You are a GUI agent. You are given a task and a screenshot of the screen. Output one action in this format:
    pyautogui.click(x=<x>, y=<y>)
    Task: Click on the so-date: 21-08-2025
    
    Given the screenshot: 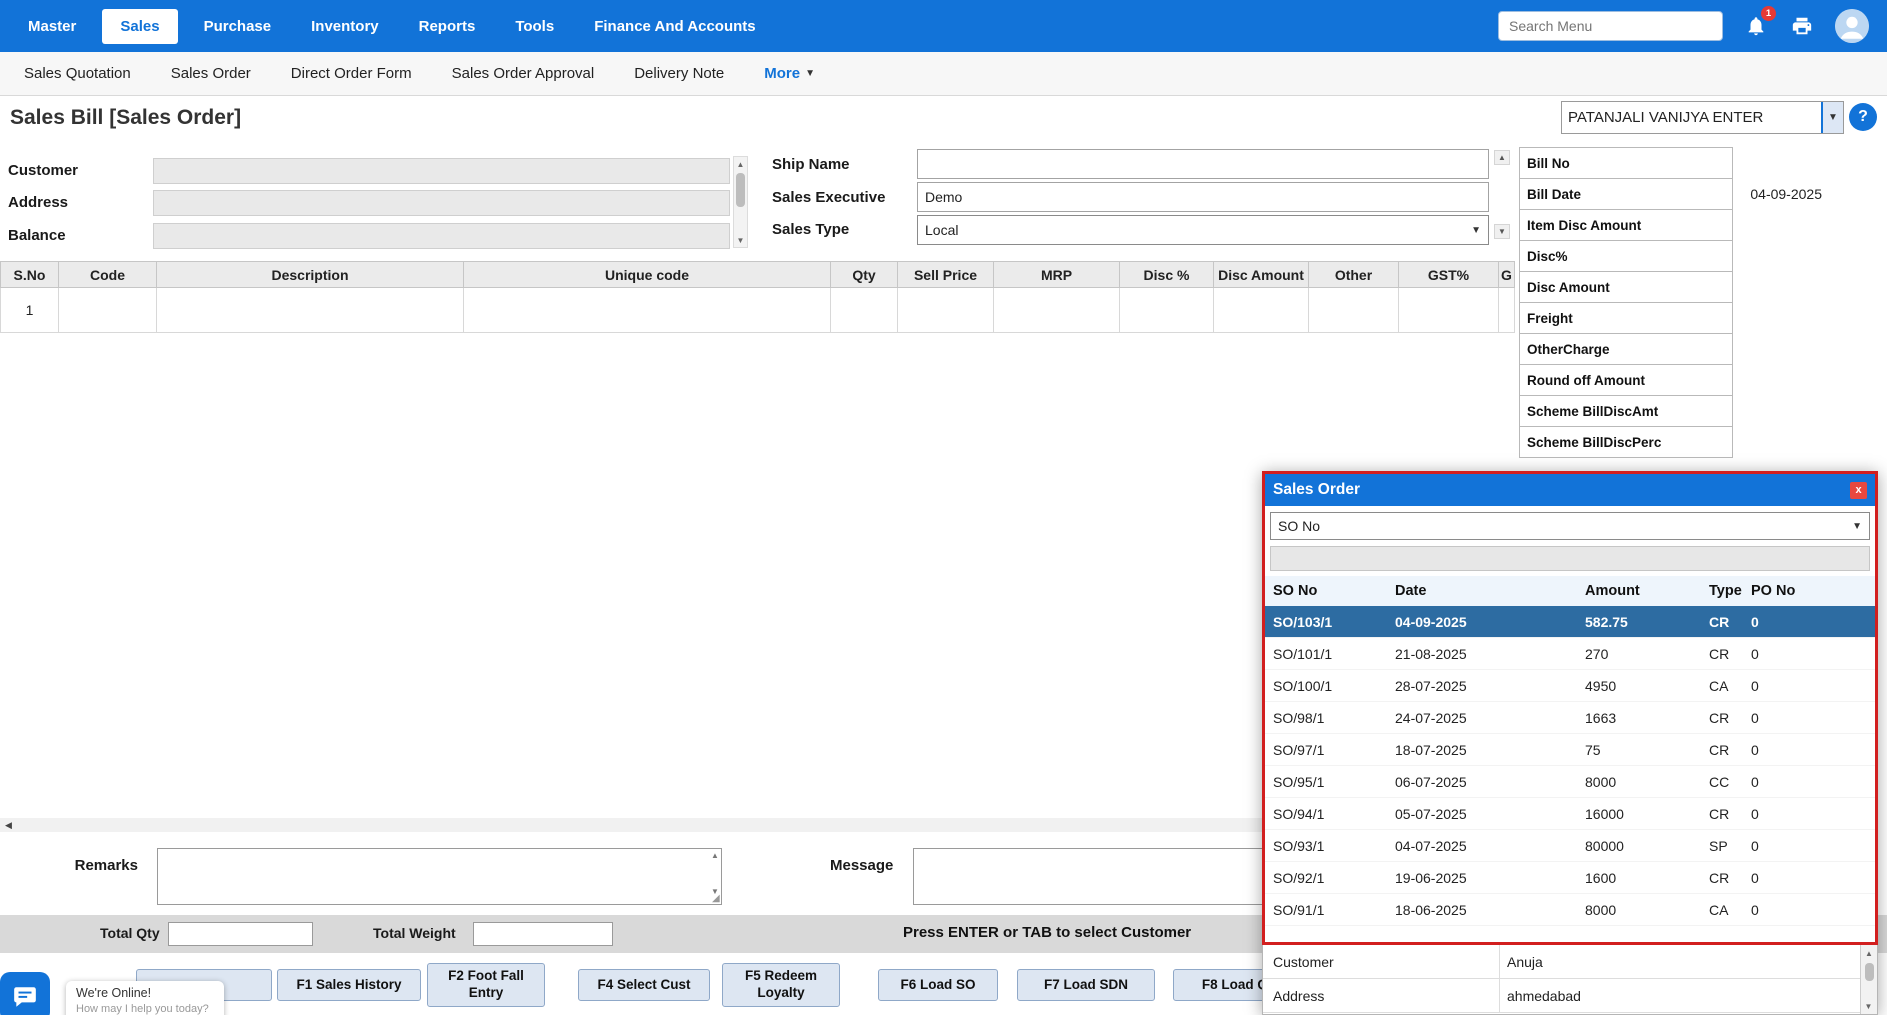 What is the action you would take?
    pyautogui.click(x=1431, y=653)
    